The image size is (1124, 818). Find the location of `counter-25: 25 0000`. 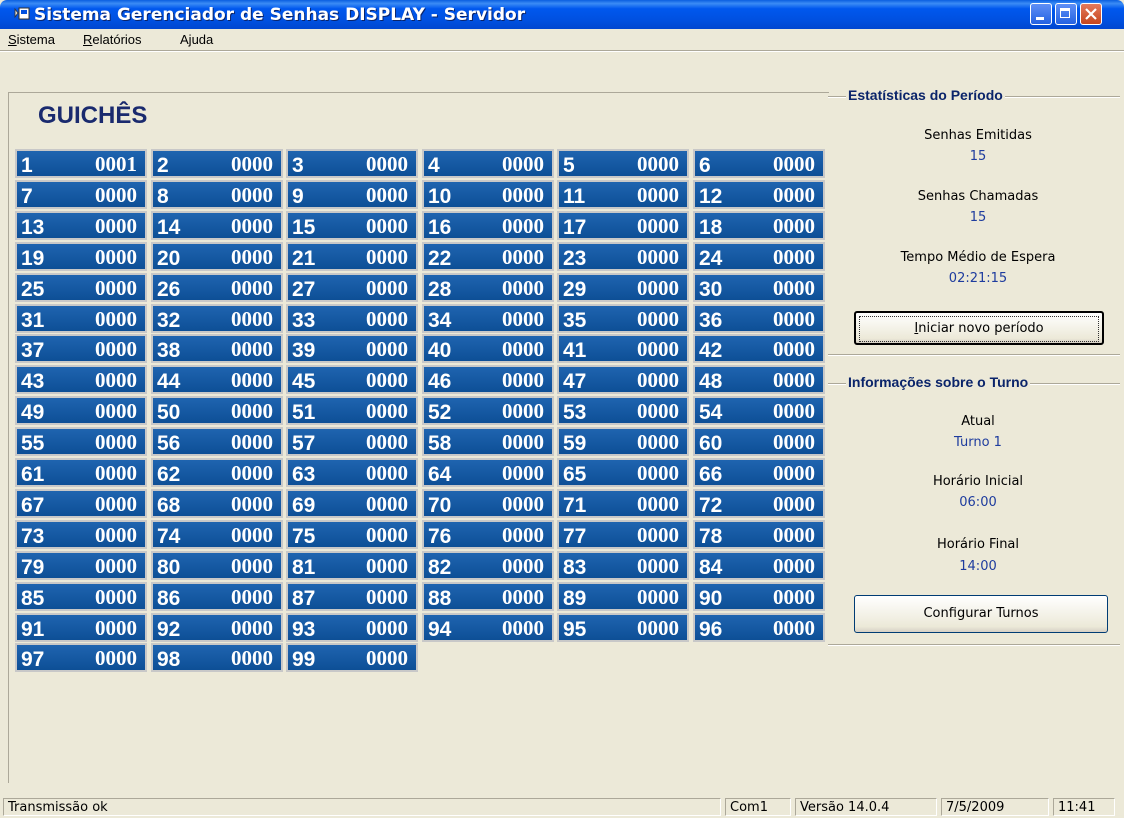

counter-25: 25 0000 is located at coordinates (81, 287).